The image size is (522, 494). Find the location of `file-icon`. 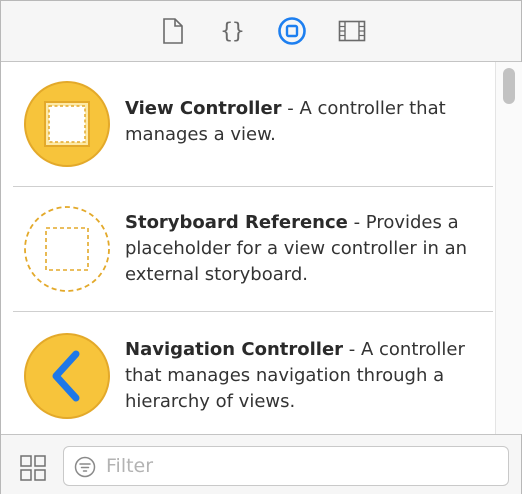

file-icon is located at coordinates (173, 31).